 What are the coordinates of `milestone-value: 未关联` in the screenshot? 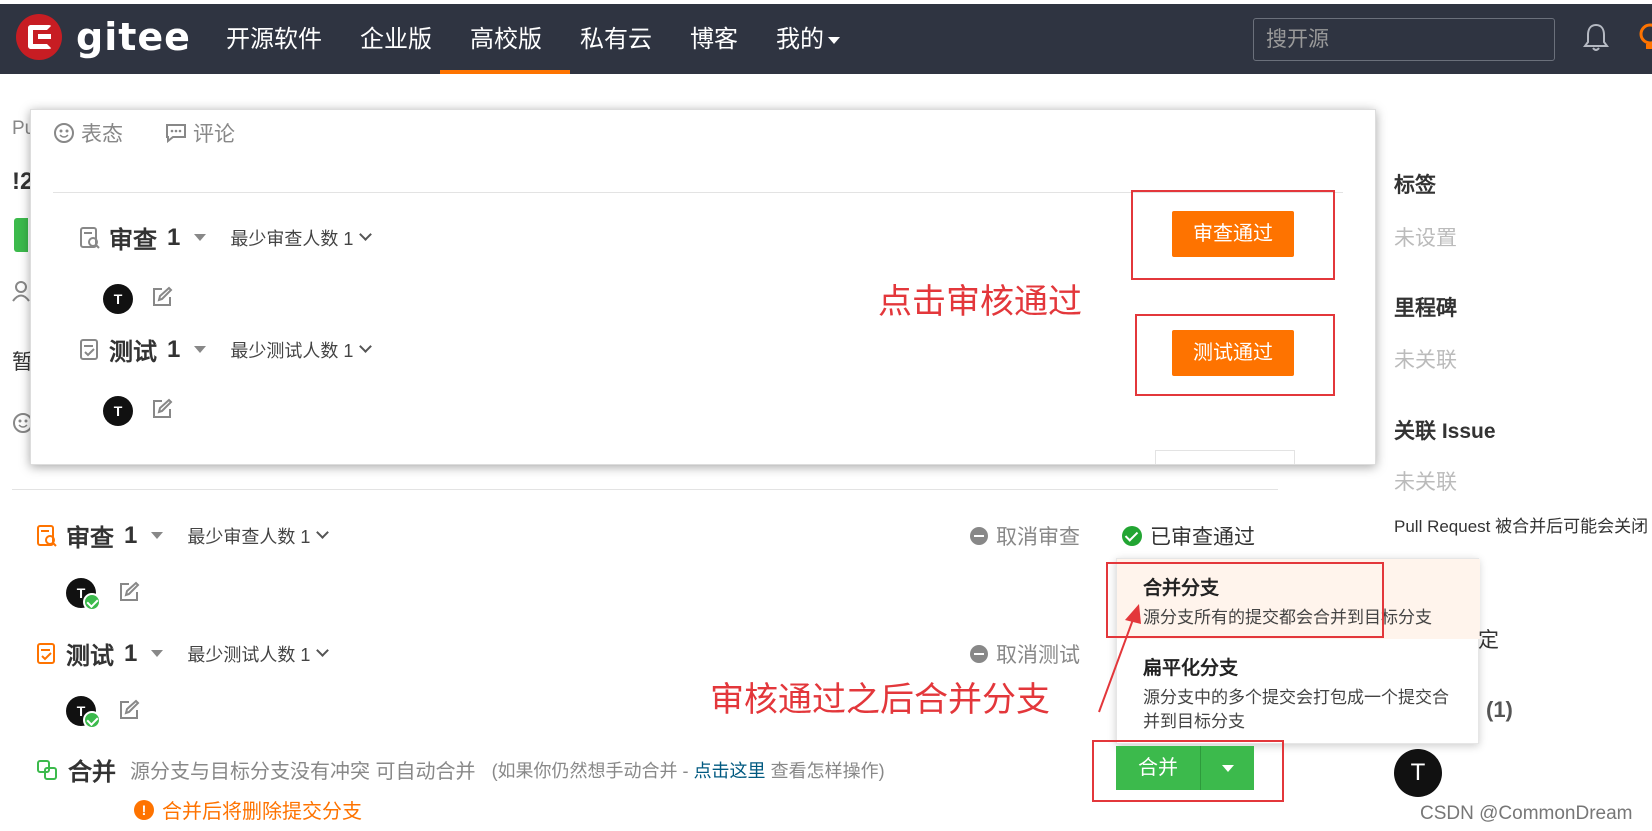 It's located at (1425, 360).